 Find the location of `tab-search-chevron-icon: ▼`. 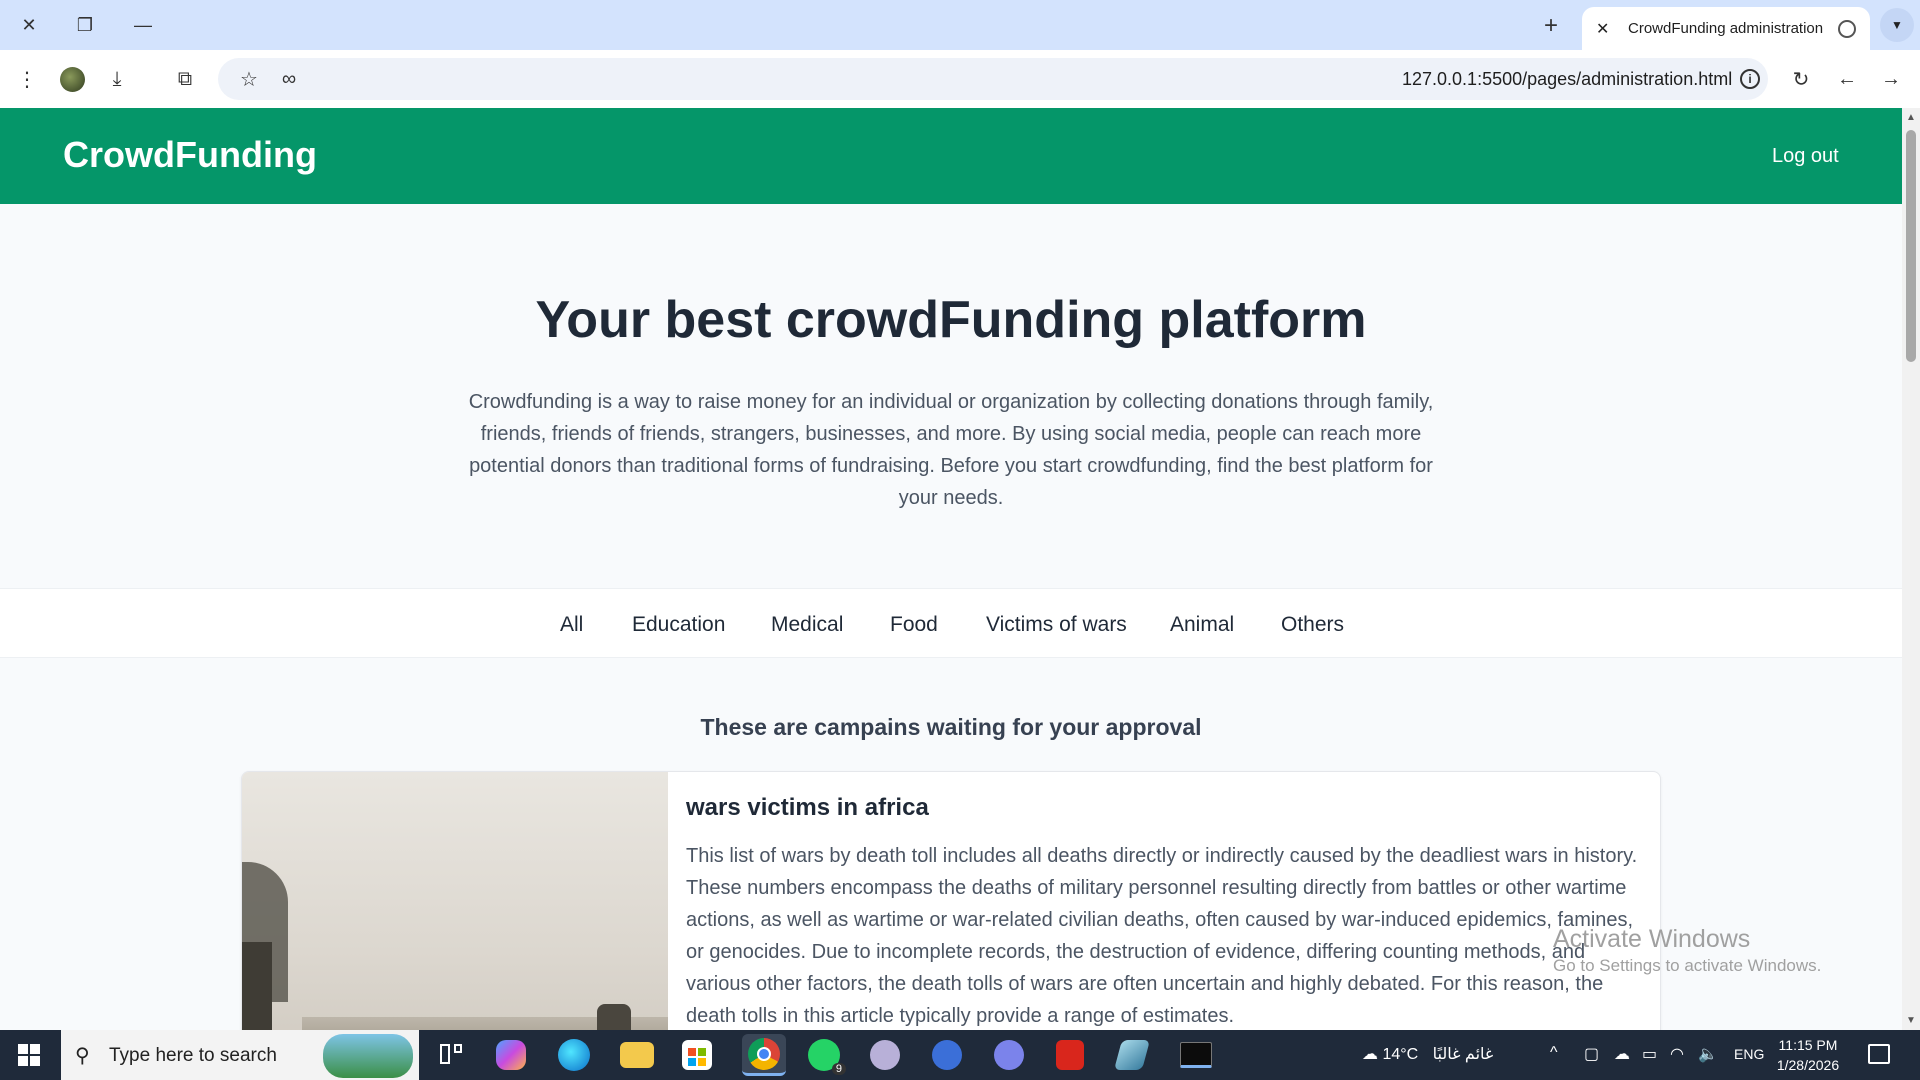

tab-search-chevron-icon: ▼ is located at coordinates (1897, 25).